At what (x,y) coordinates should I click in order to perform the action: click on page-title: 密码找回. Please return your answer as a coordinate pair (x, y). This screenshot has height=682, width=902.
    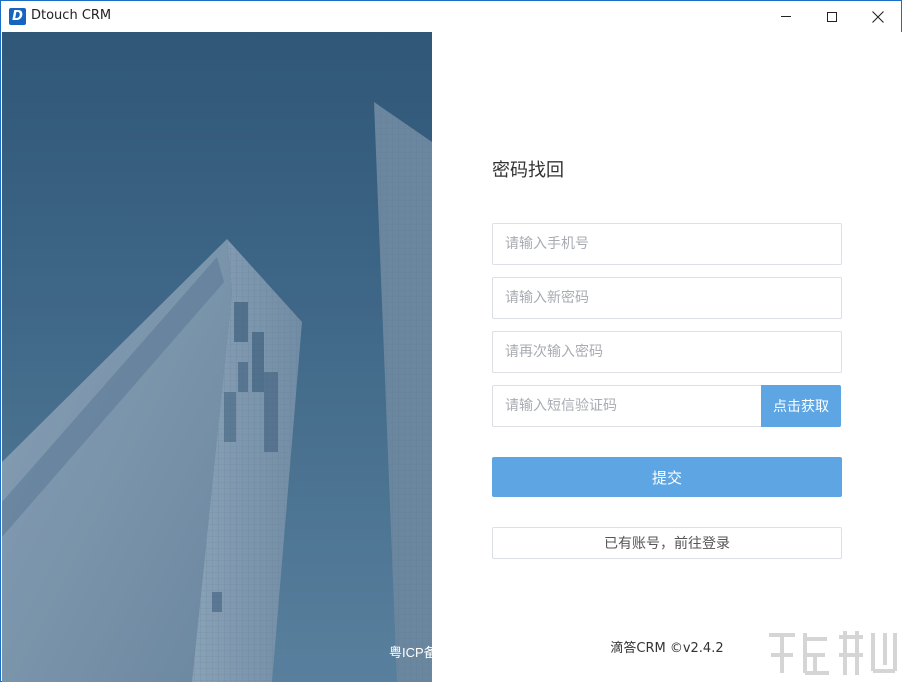
    Looking at the image, I should click on (528, 170).